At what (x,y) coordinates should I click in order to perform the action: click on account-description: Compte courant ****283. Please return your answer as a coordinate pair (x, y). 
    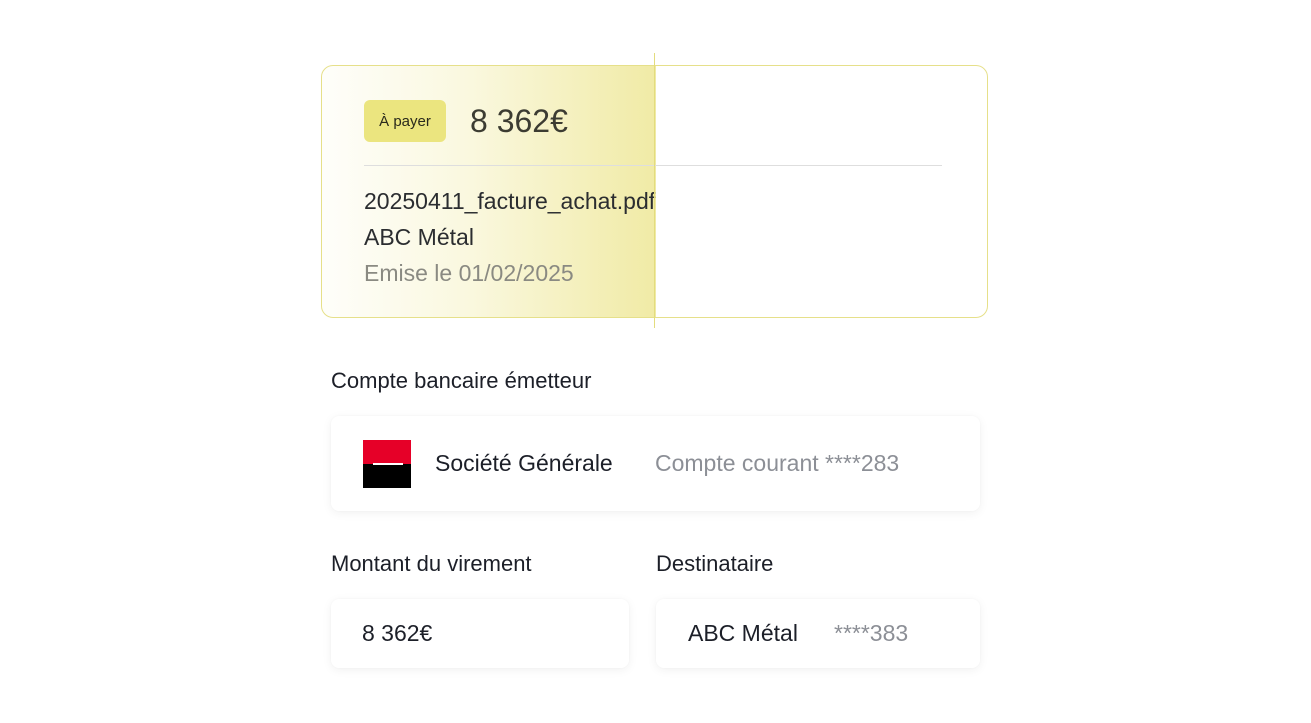
    Looking at the image, I should click on (777, 463).